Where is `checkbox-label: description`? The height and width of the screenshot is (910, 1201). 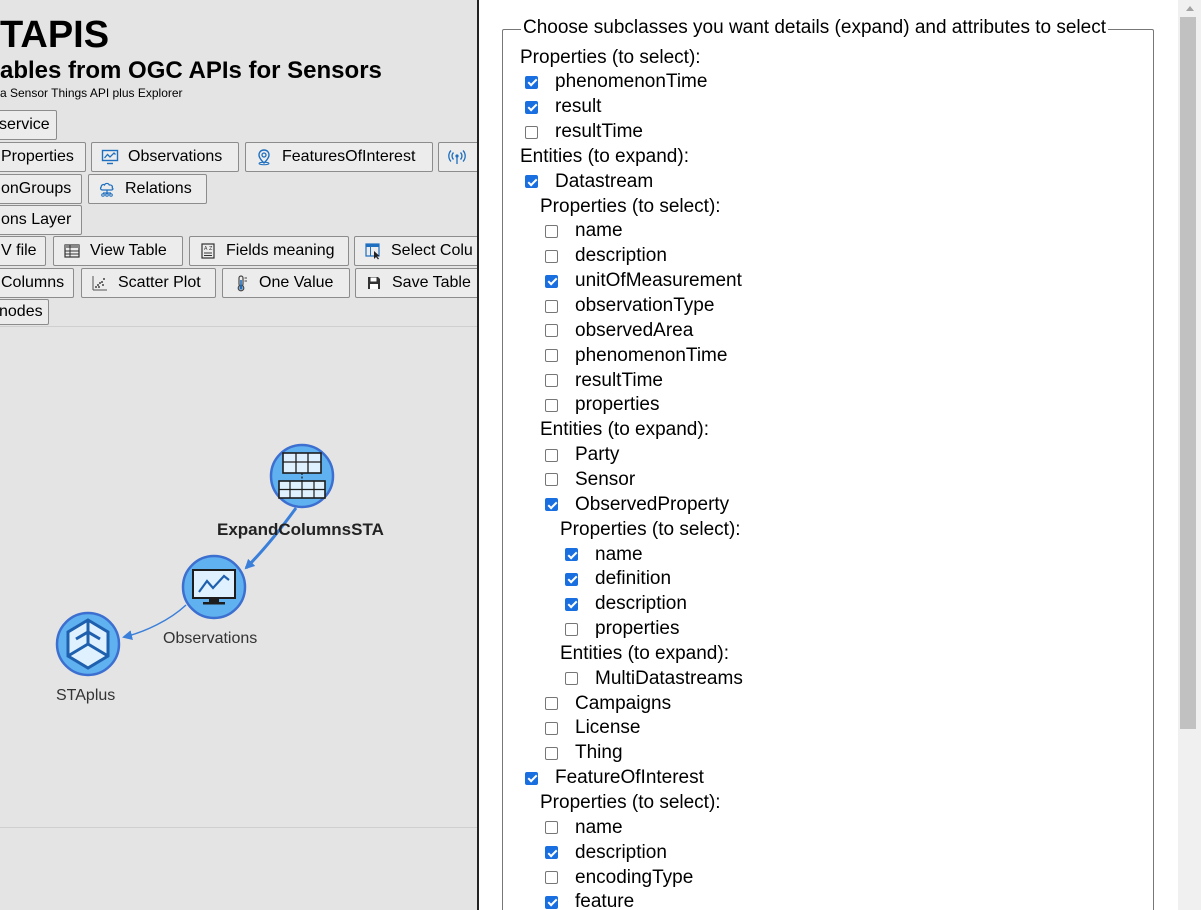 checkbox-label: description is located at coordinates (641, 604).